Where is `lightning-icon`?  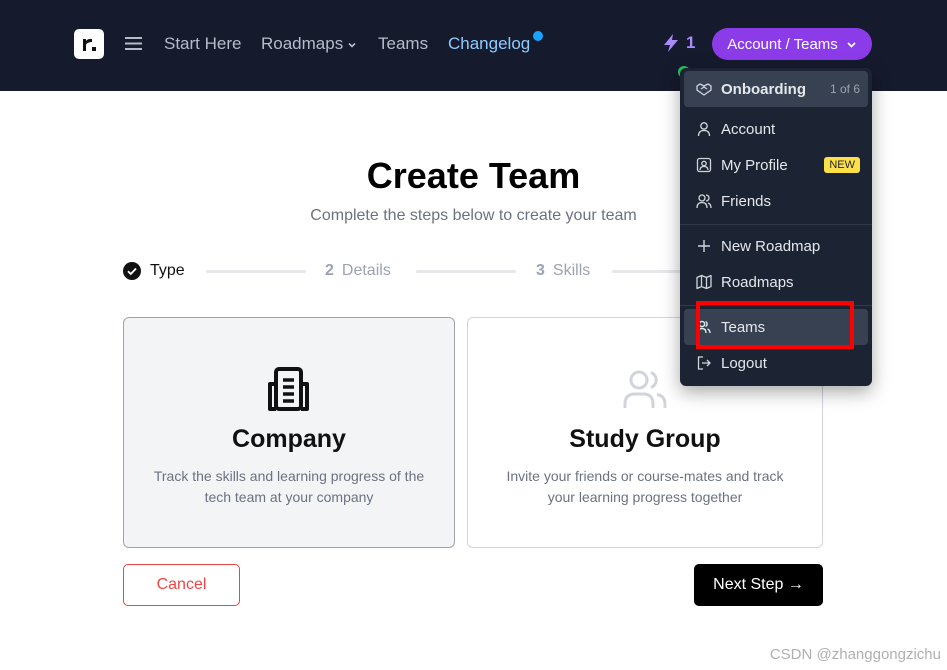 lightning-icon is located at coordinates (671, 43).